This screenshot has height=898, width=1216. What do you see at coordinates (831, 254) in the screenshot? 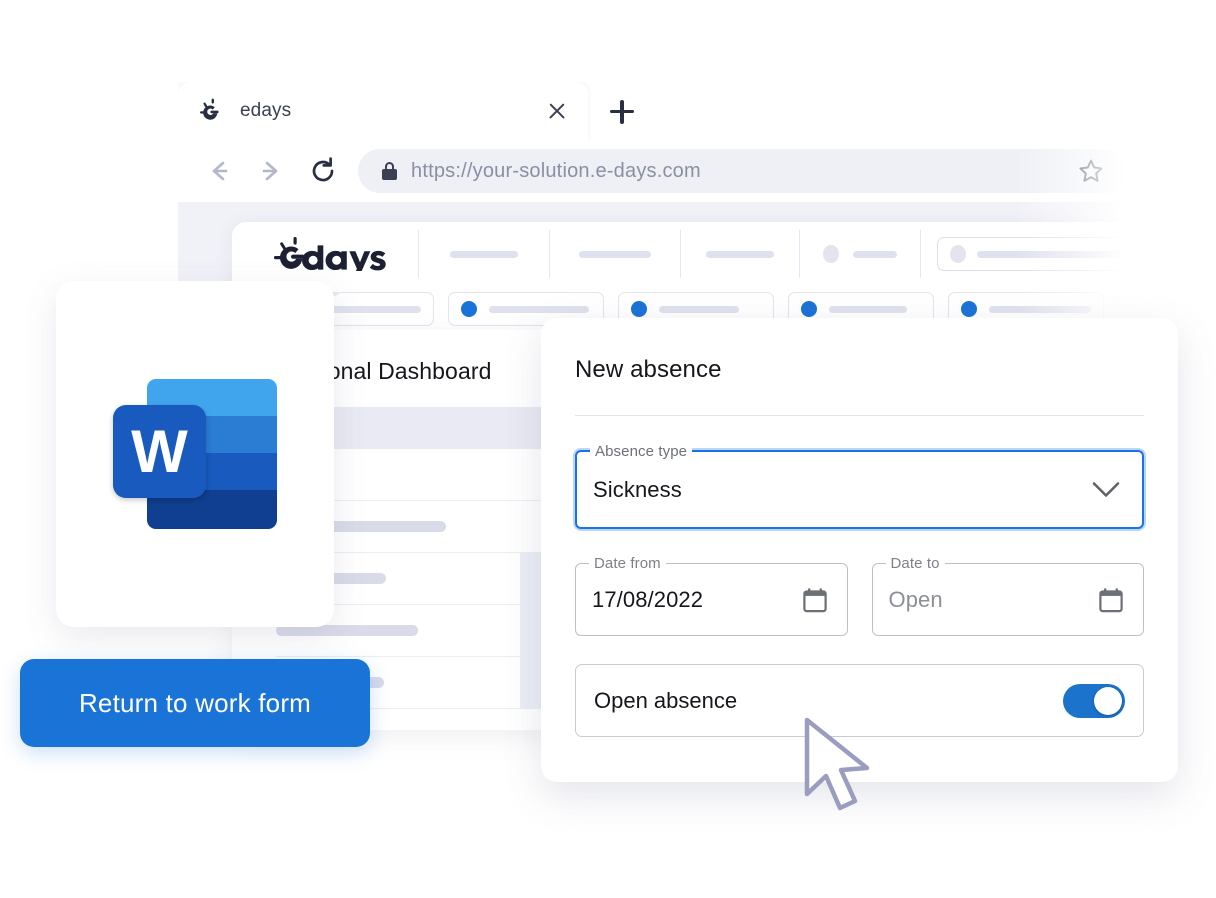
I see `nav-avatar-icon` at bounding box center [831, 254].